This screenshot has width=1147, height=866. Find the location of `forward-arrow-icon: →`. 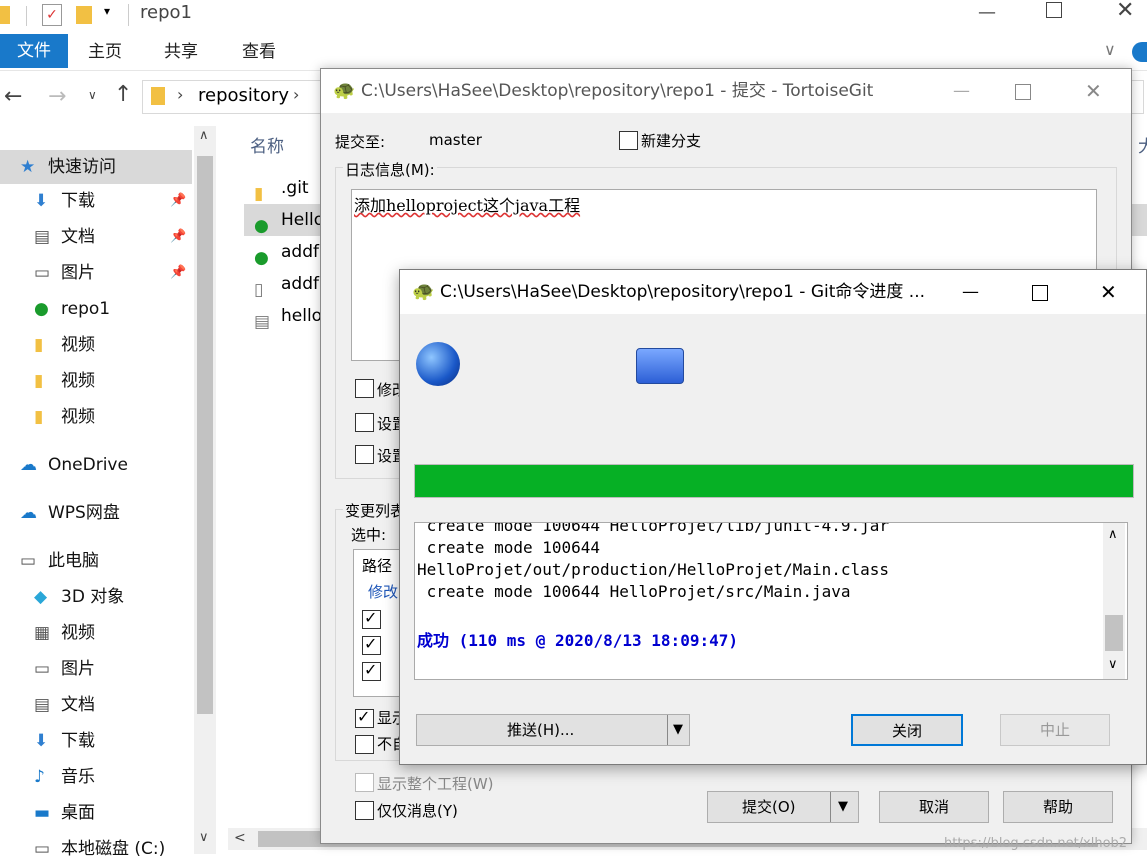

forward-arrow-icon: → is located at coordinates (57, 96).